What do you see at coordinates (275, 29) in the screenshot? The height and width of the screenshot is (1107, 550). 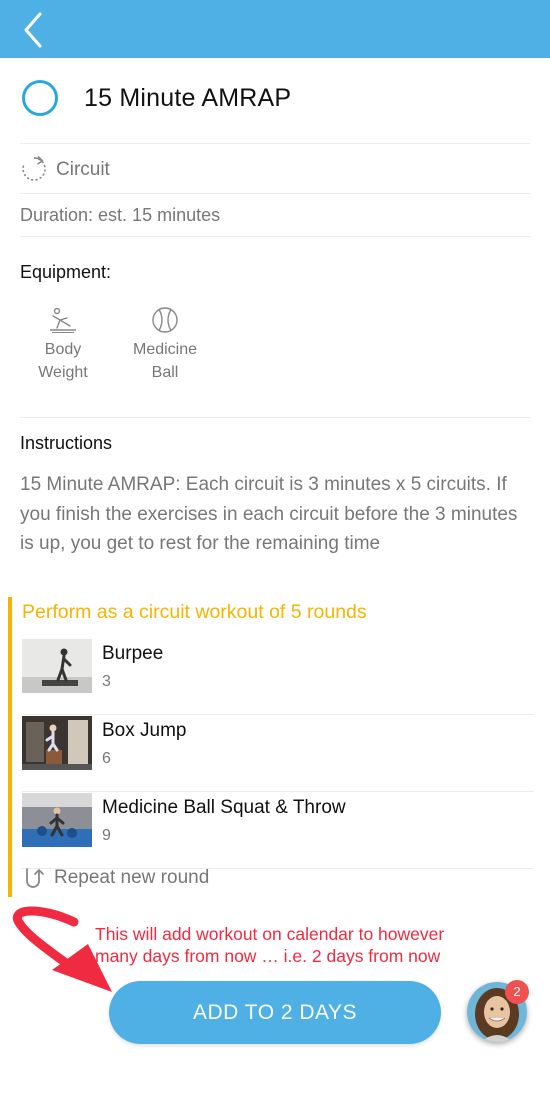 I see `top-app-bar` at bounding box center [275, 29].